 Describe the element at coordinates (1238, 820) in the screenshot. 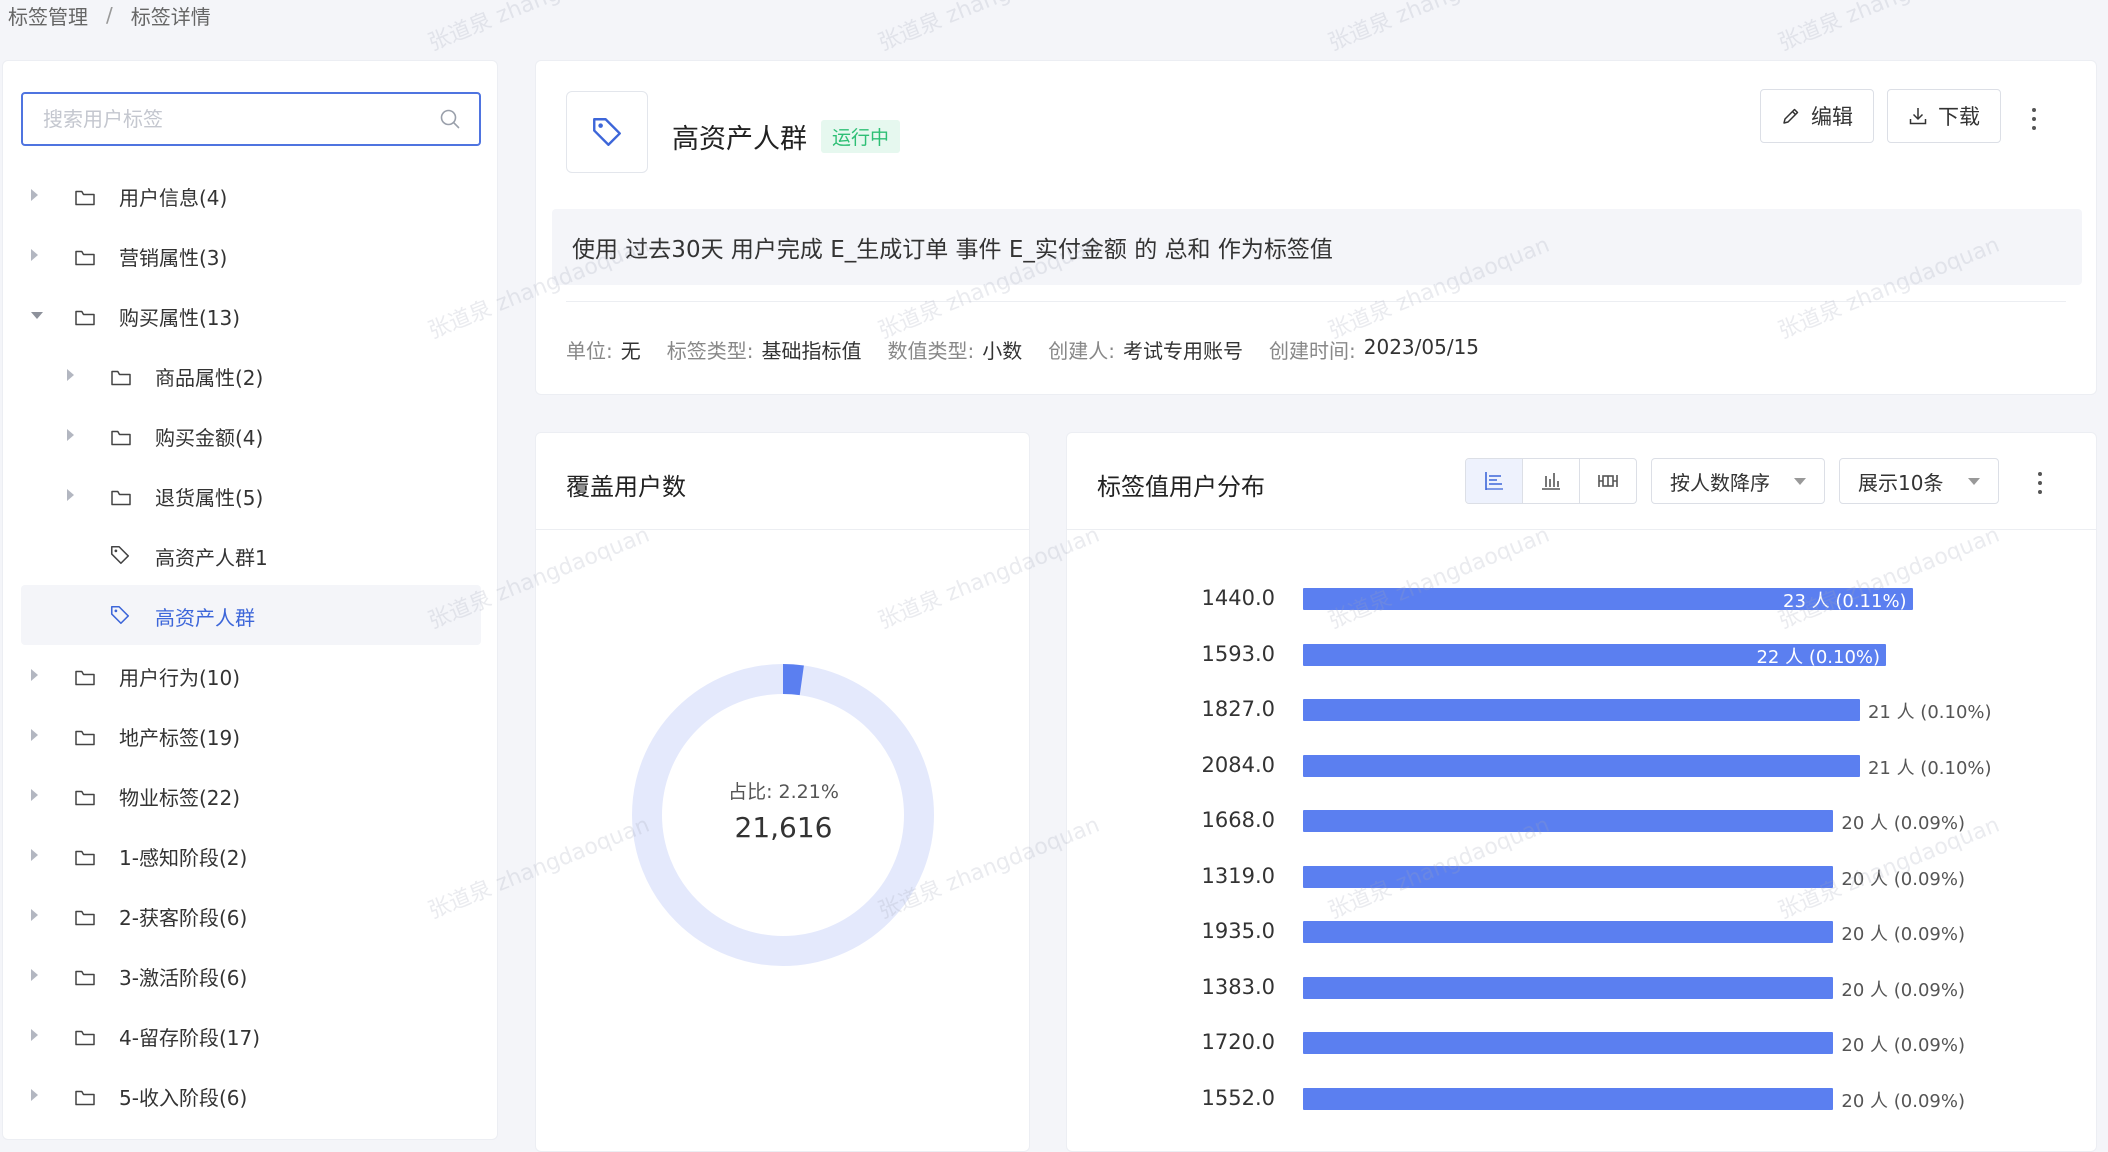

I see `bar-category-label: 1668.0` at that location.